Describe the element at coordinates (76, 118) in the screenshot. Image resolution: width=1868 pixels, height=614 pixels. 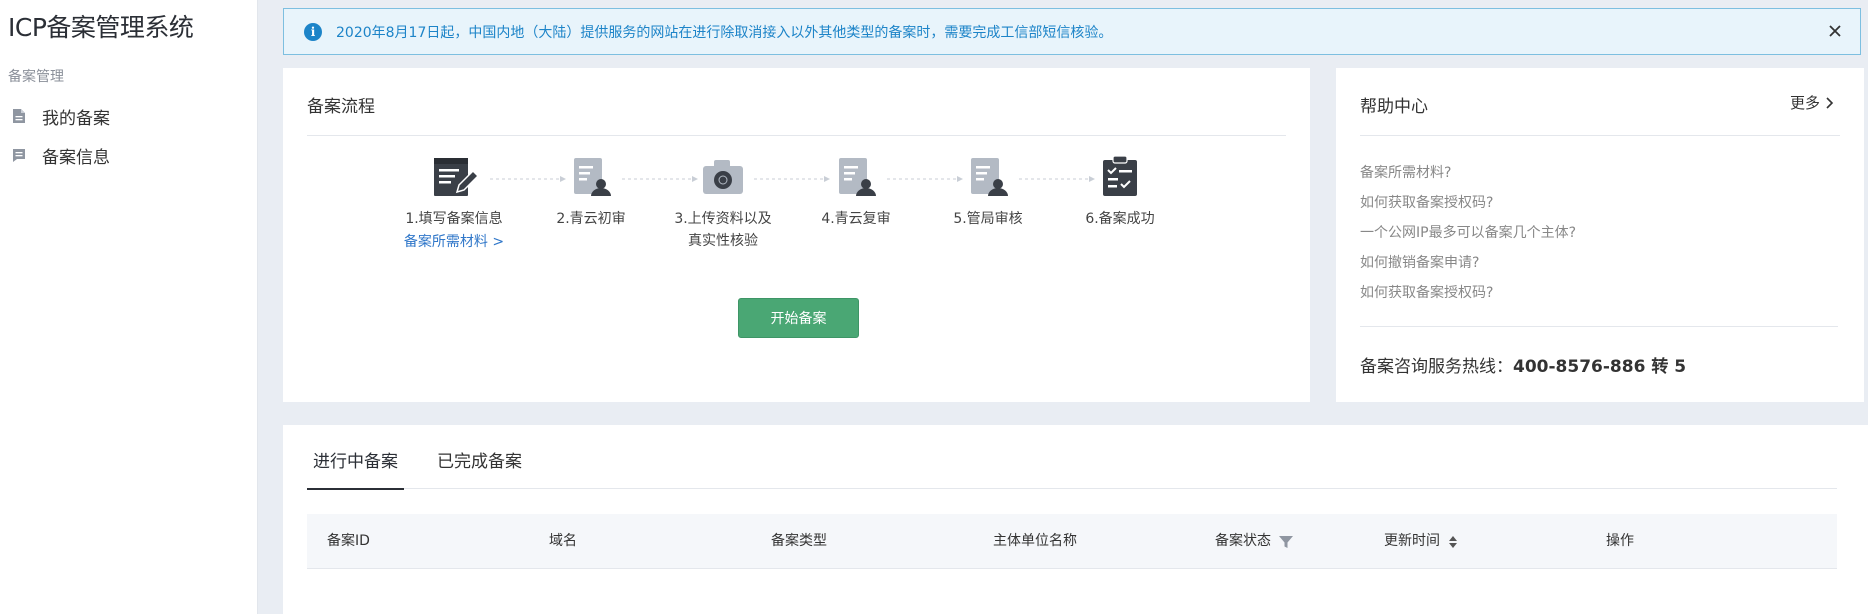
I see `sidebar-item-label: 我的备案` at that location.